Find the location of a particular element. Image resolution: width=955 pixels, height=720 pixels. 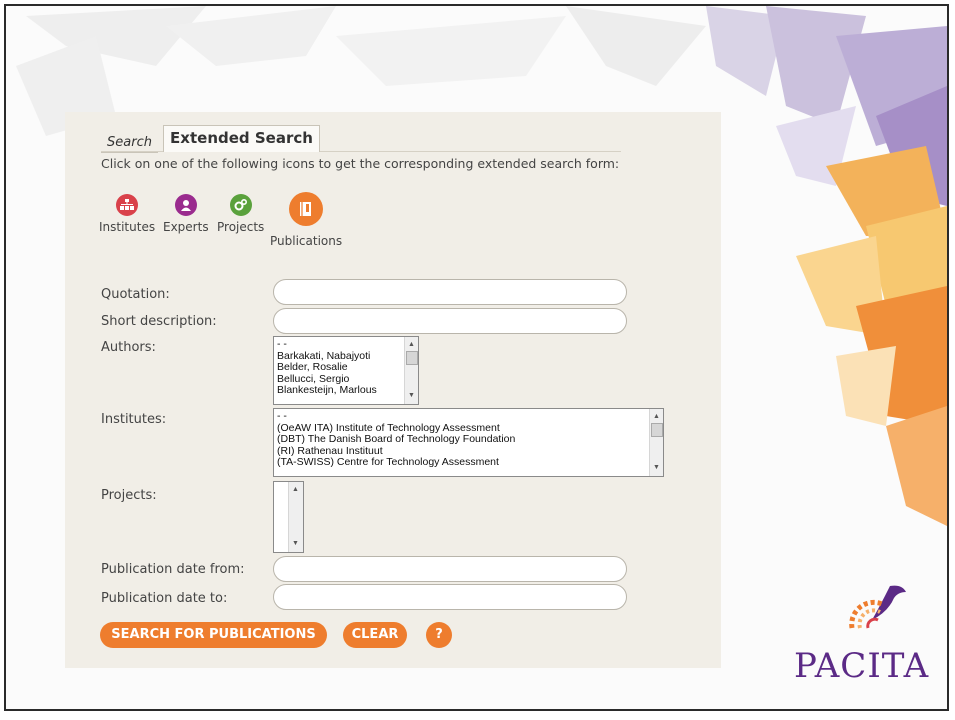

category-institutes: Institutes is located at coordinates (127, 214).